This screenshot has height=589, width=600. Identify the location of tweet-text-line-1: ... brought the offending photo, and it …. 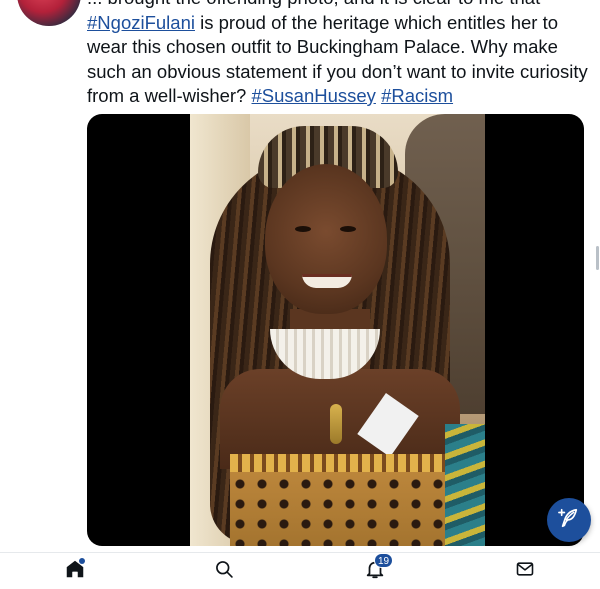
(339, 5).